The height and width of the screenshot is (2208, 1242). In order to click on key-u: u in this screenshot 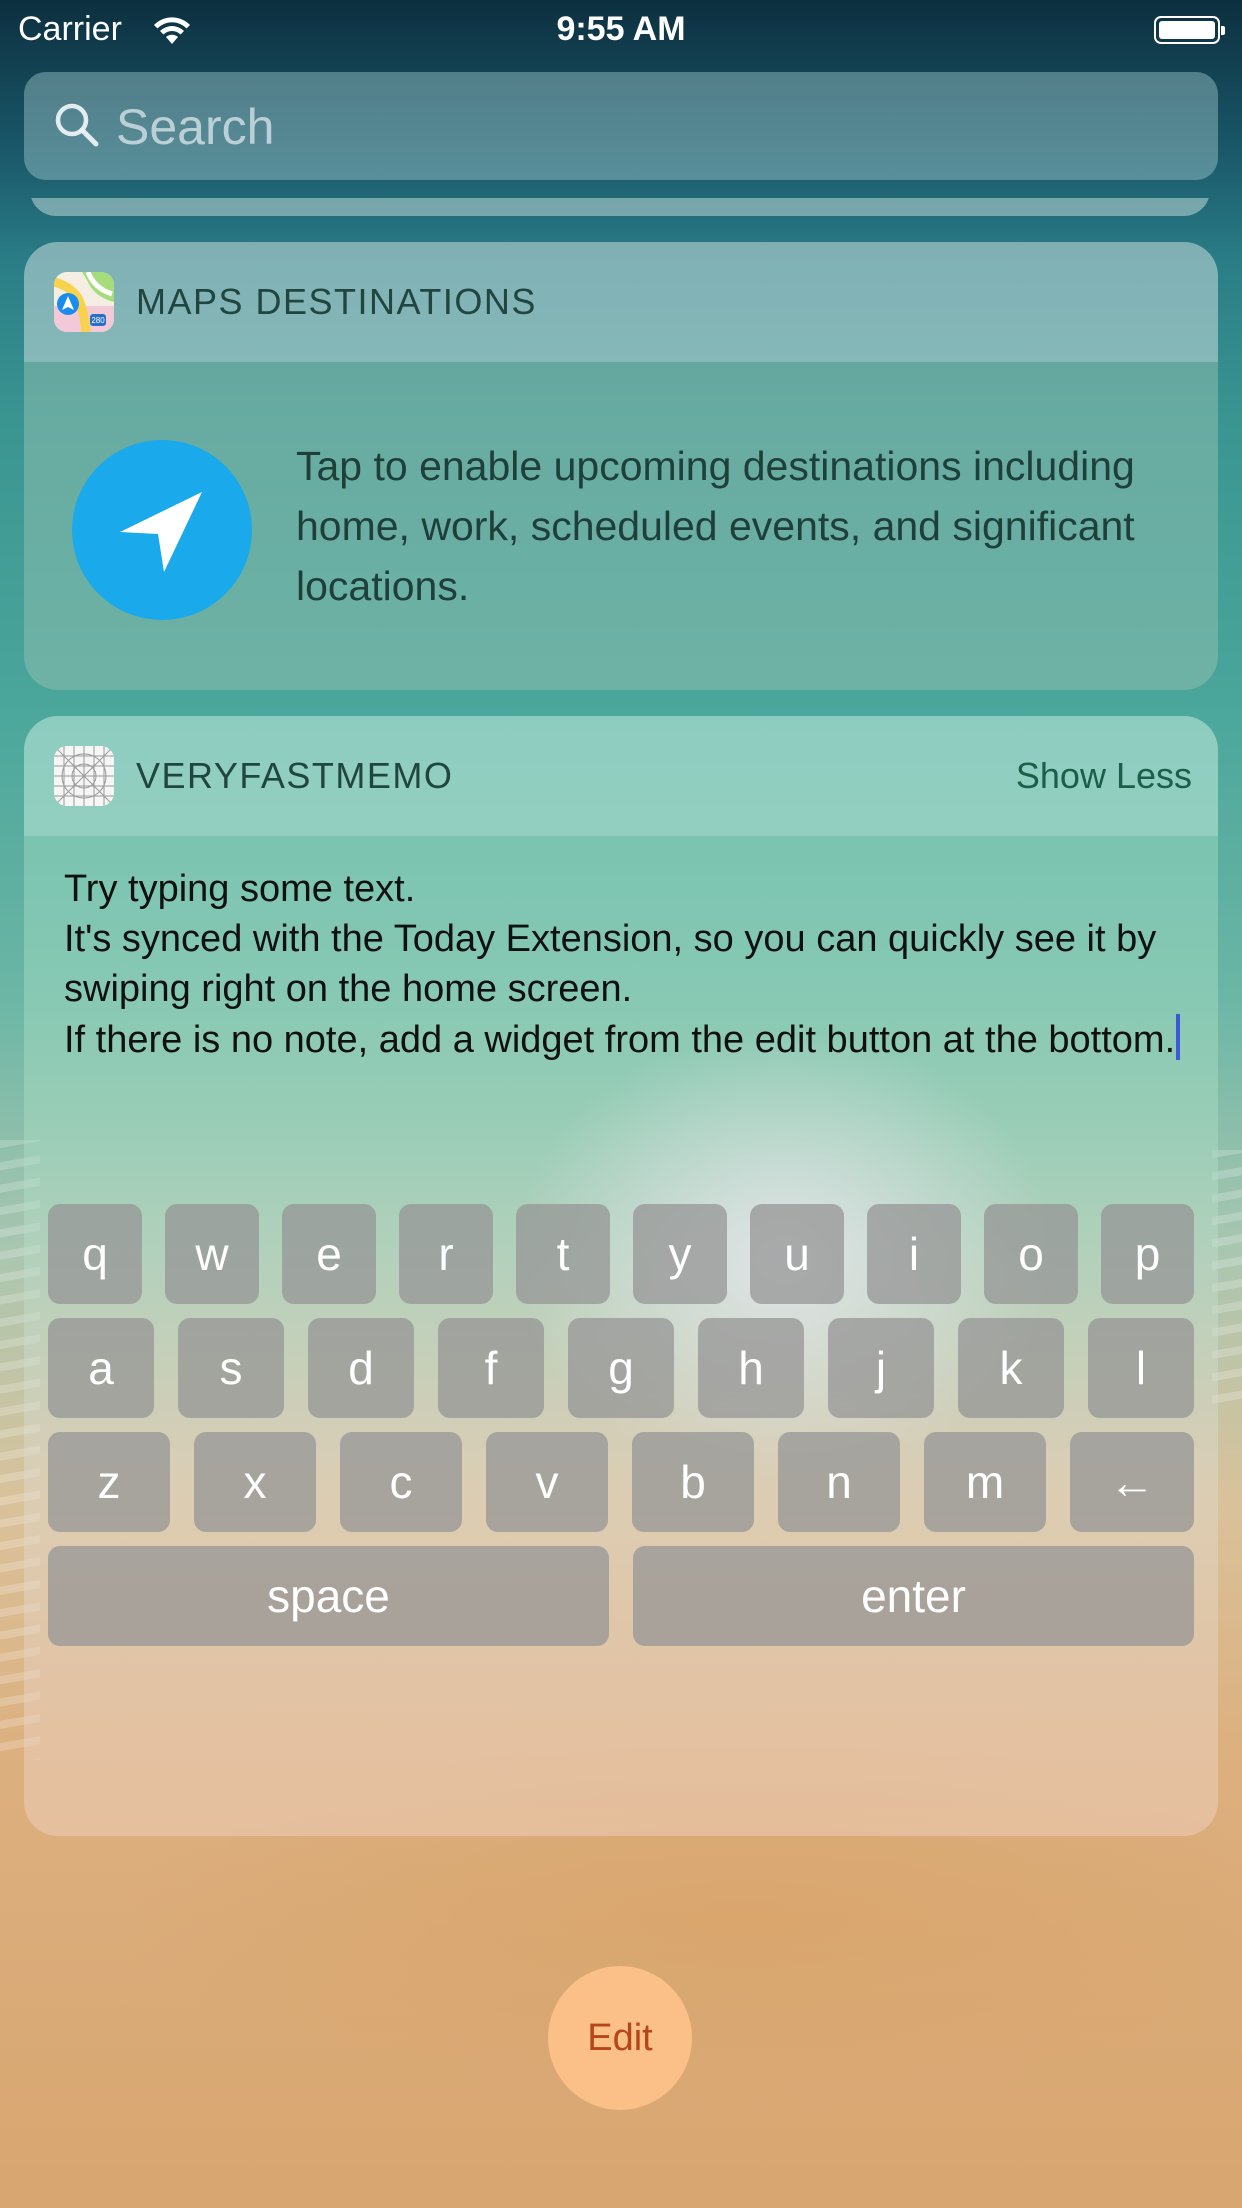, I will do `click(797, 1254)`.